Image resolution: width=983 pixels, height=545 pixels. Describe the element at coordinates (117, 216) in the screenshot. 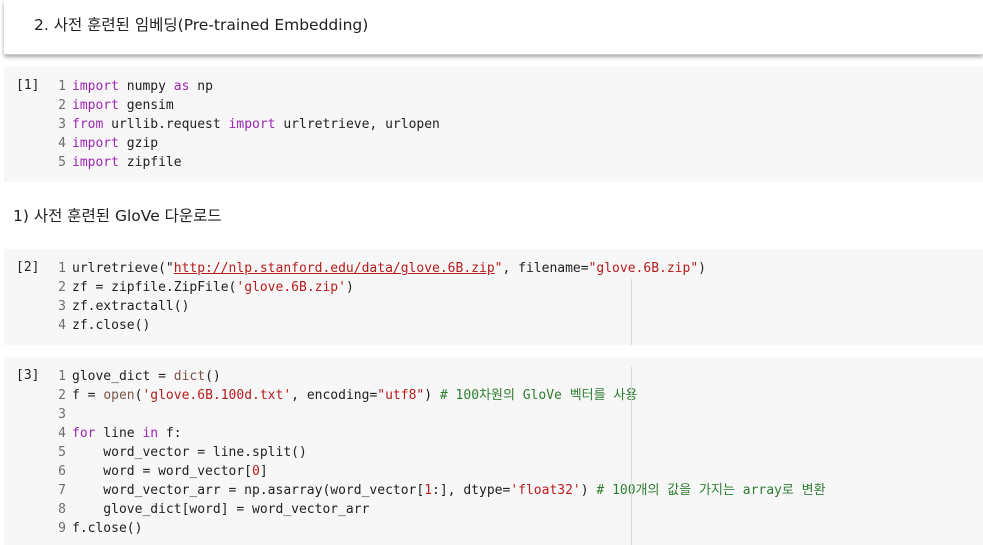

I see `markdown-subheading: 1) 사전 훈련된 GloVe 다운로드` at that location.